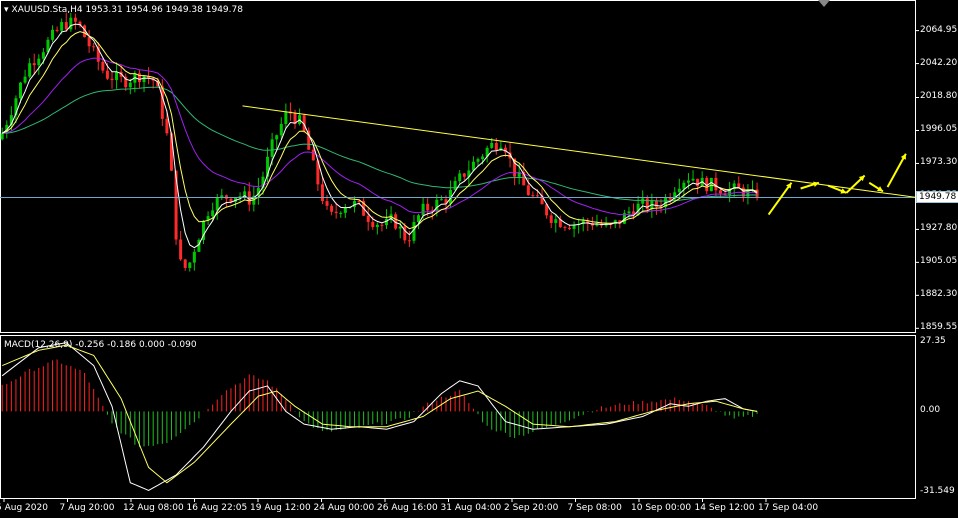 The width and height of the screenshot is (958, 518). What do you see at coordinates (100, 345) in the screenshot?
I see `macd-header: MACD(12,26,9) -0.256 -0.186 0.000 -0.090` at bounding box center [100, 345].